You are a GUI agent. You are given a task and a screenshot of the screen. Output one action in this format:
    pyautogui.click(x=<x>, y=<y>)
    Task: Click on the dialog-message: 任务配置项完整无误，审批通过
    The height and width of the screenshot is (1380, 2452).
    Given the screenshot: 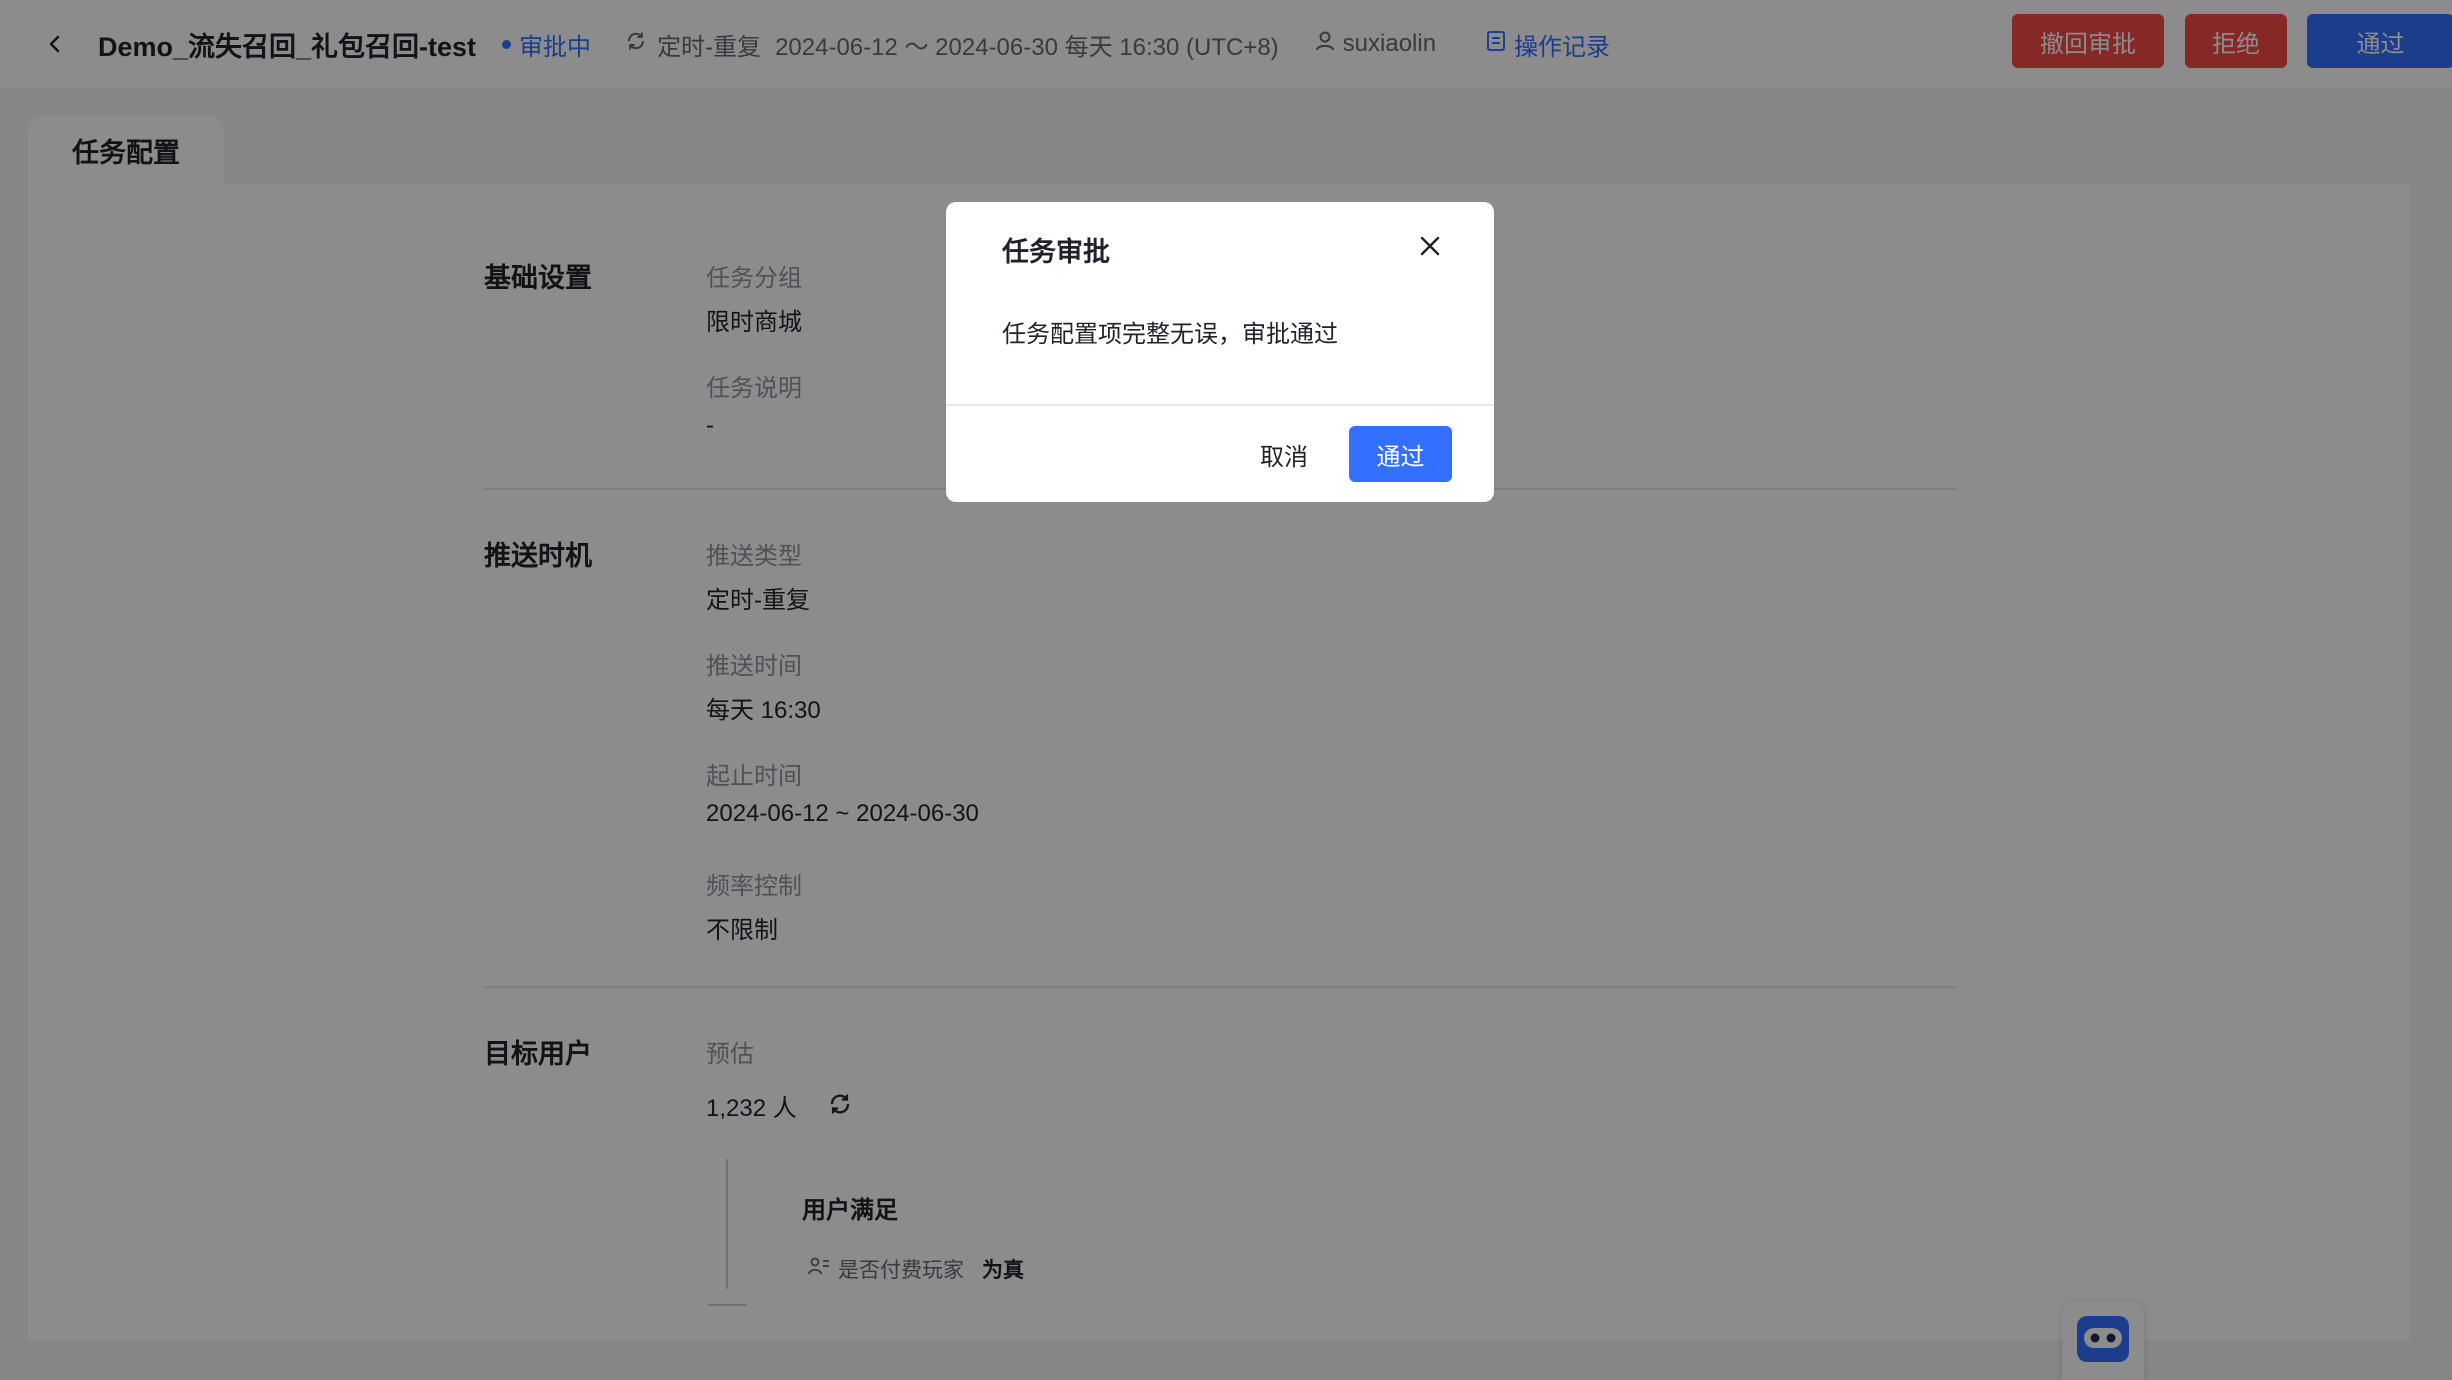 What is the action you would take?
    pyautogui.click(x=1170, y=334)
    